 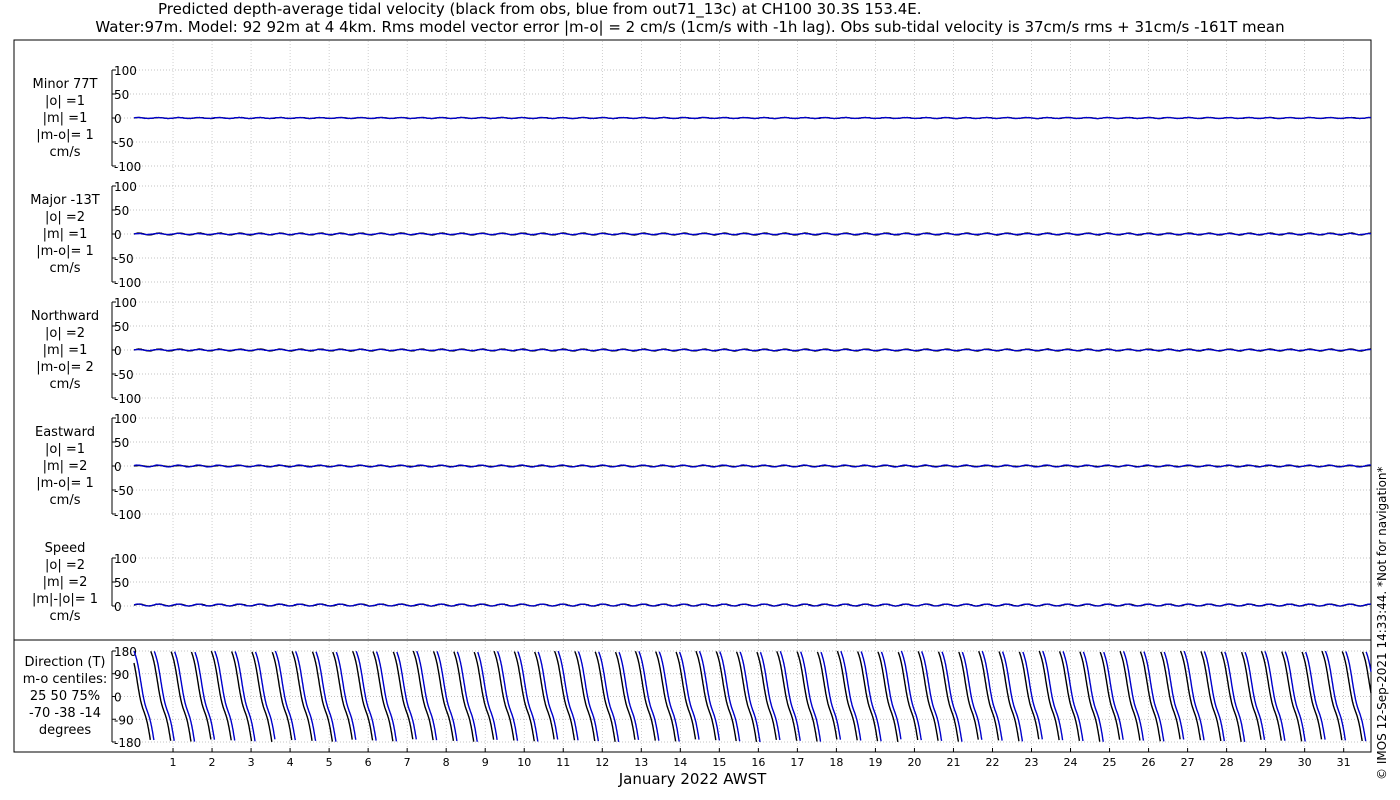 I want to click on panel-label-1: Major -13T |o| =2 |m| =1 |m-o|= 1 cm/s, so click(x=65, y=234).